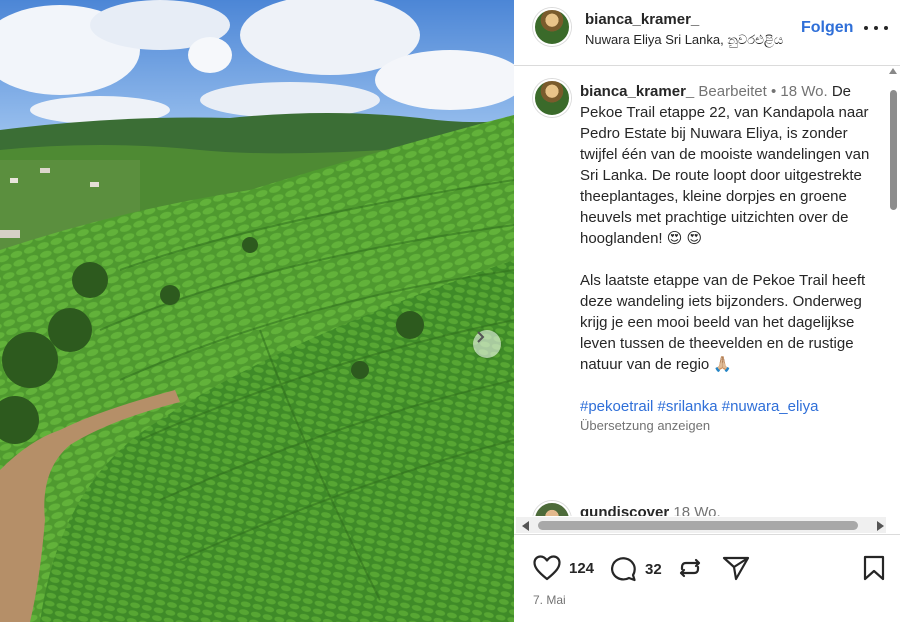 The image size is (900, 622). What do you see at coordinates (549, 600) in the screenshot?
I see `post-date: 7. Mai` at bounding box center [549, 600].